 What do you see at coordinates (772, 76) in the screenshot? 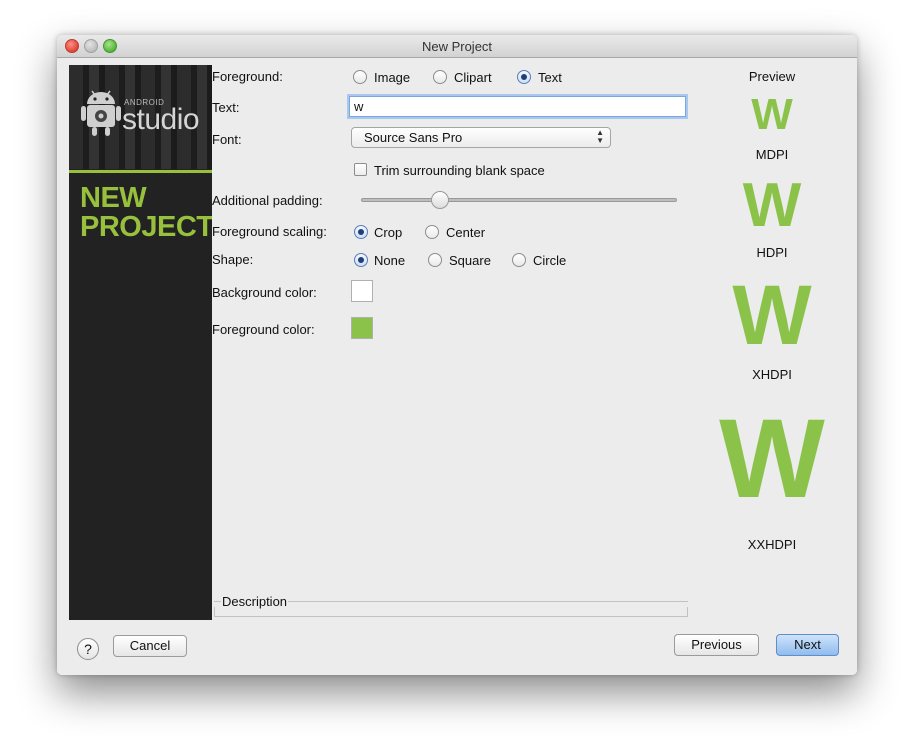
I see `preview-title: Preview` at bounding box center [772, 76].